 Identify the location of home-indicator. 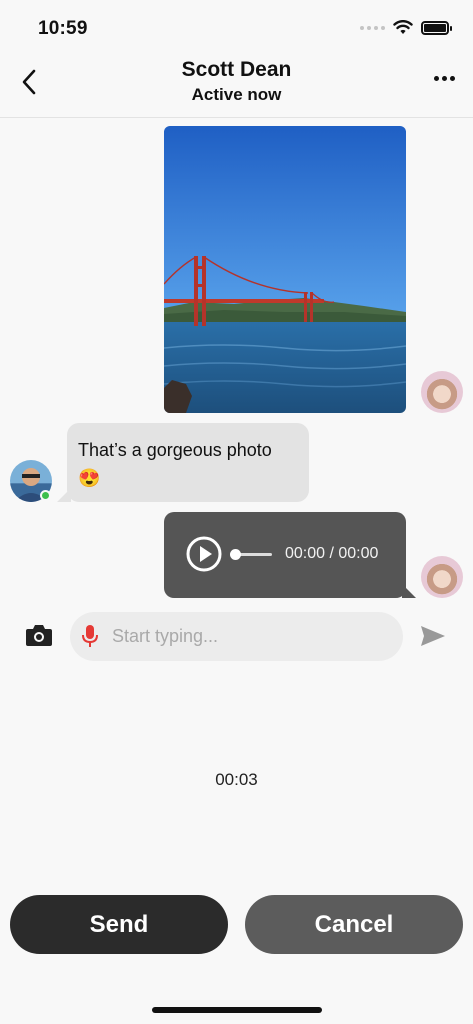
(237, 1010).